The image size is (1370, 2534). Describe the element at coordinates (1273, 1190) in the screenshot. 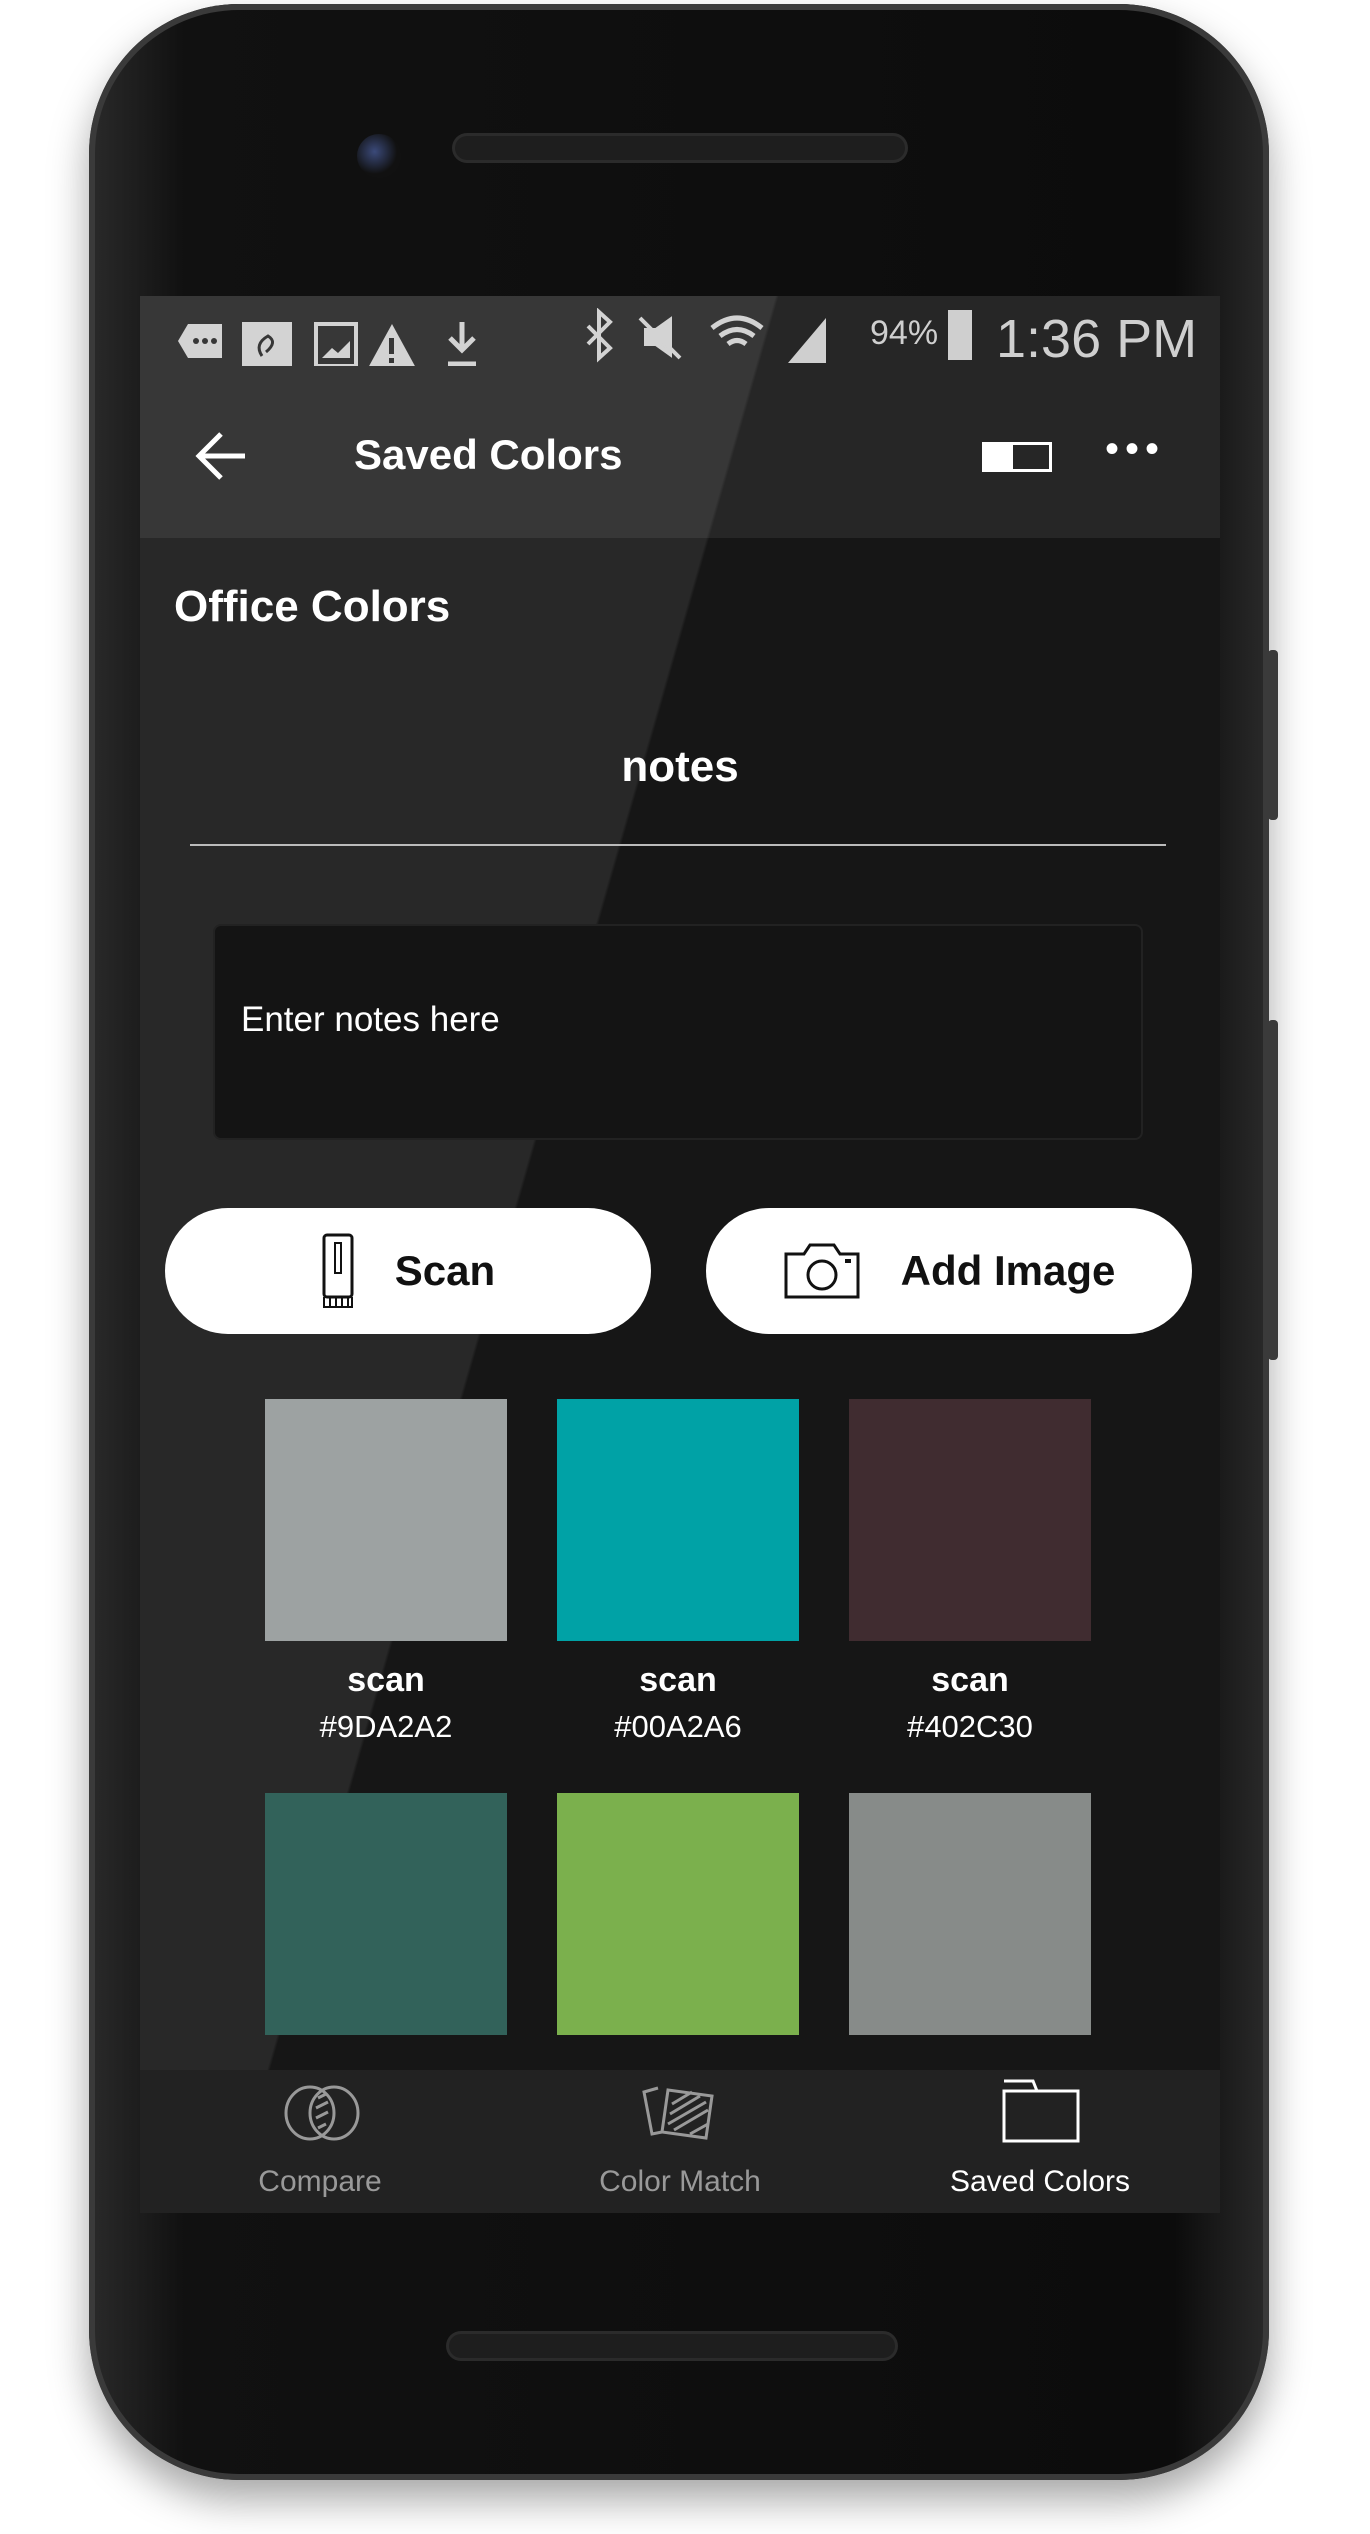

I see `volume-button` at that location.